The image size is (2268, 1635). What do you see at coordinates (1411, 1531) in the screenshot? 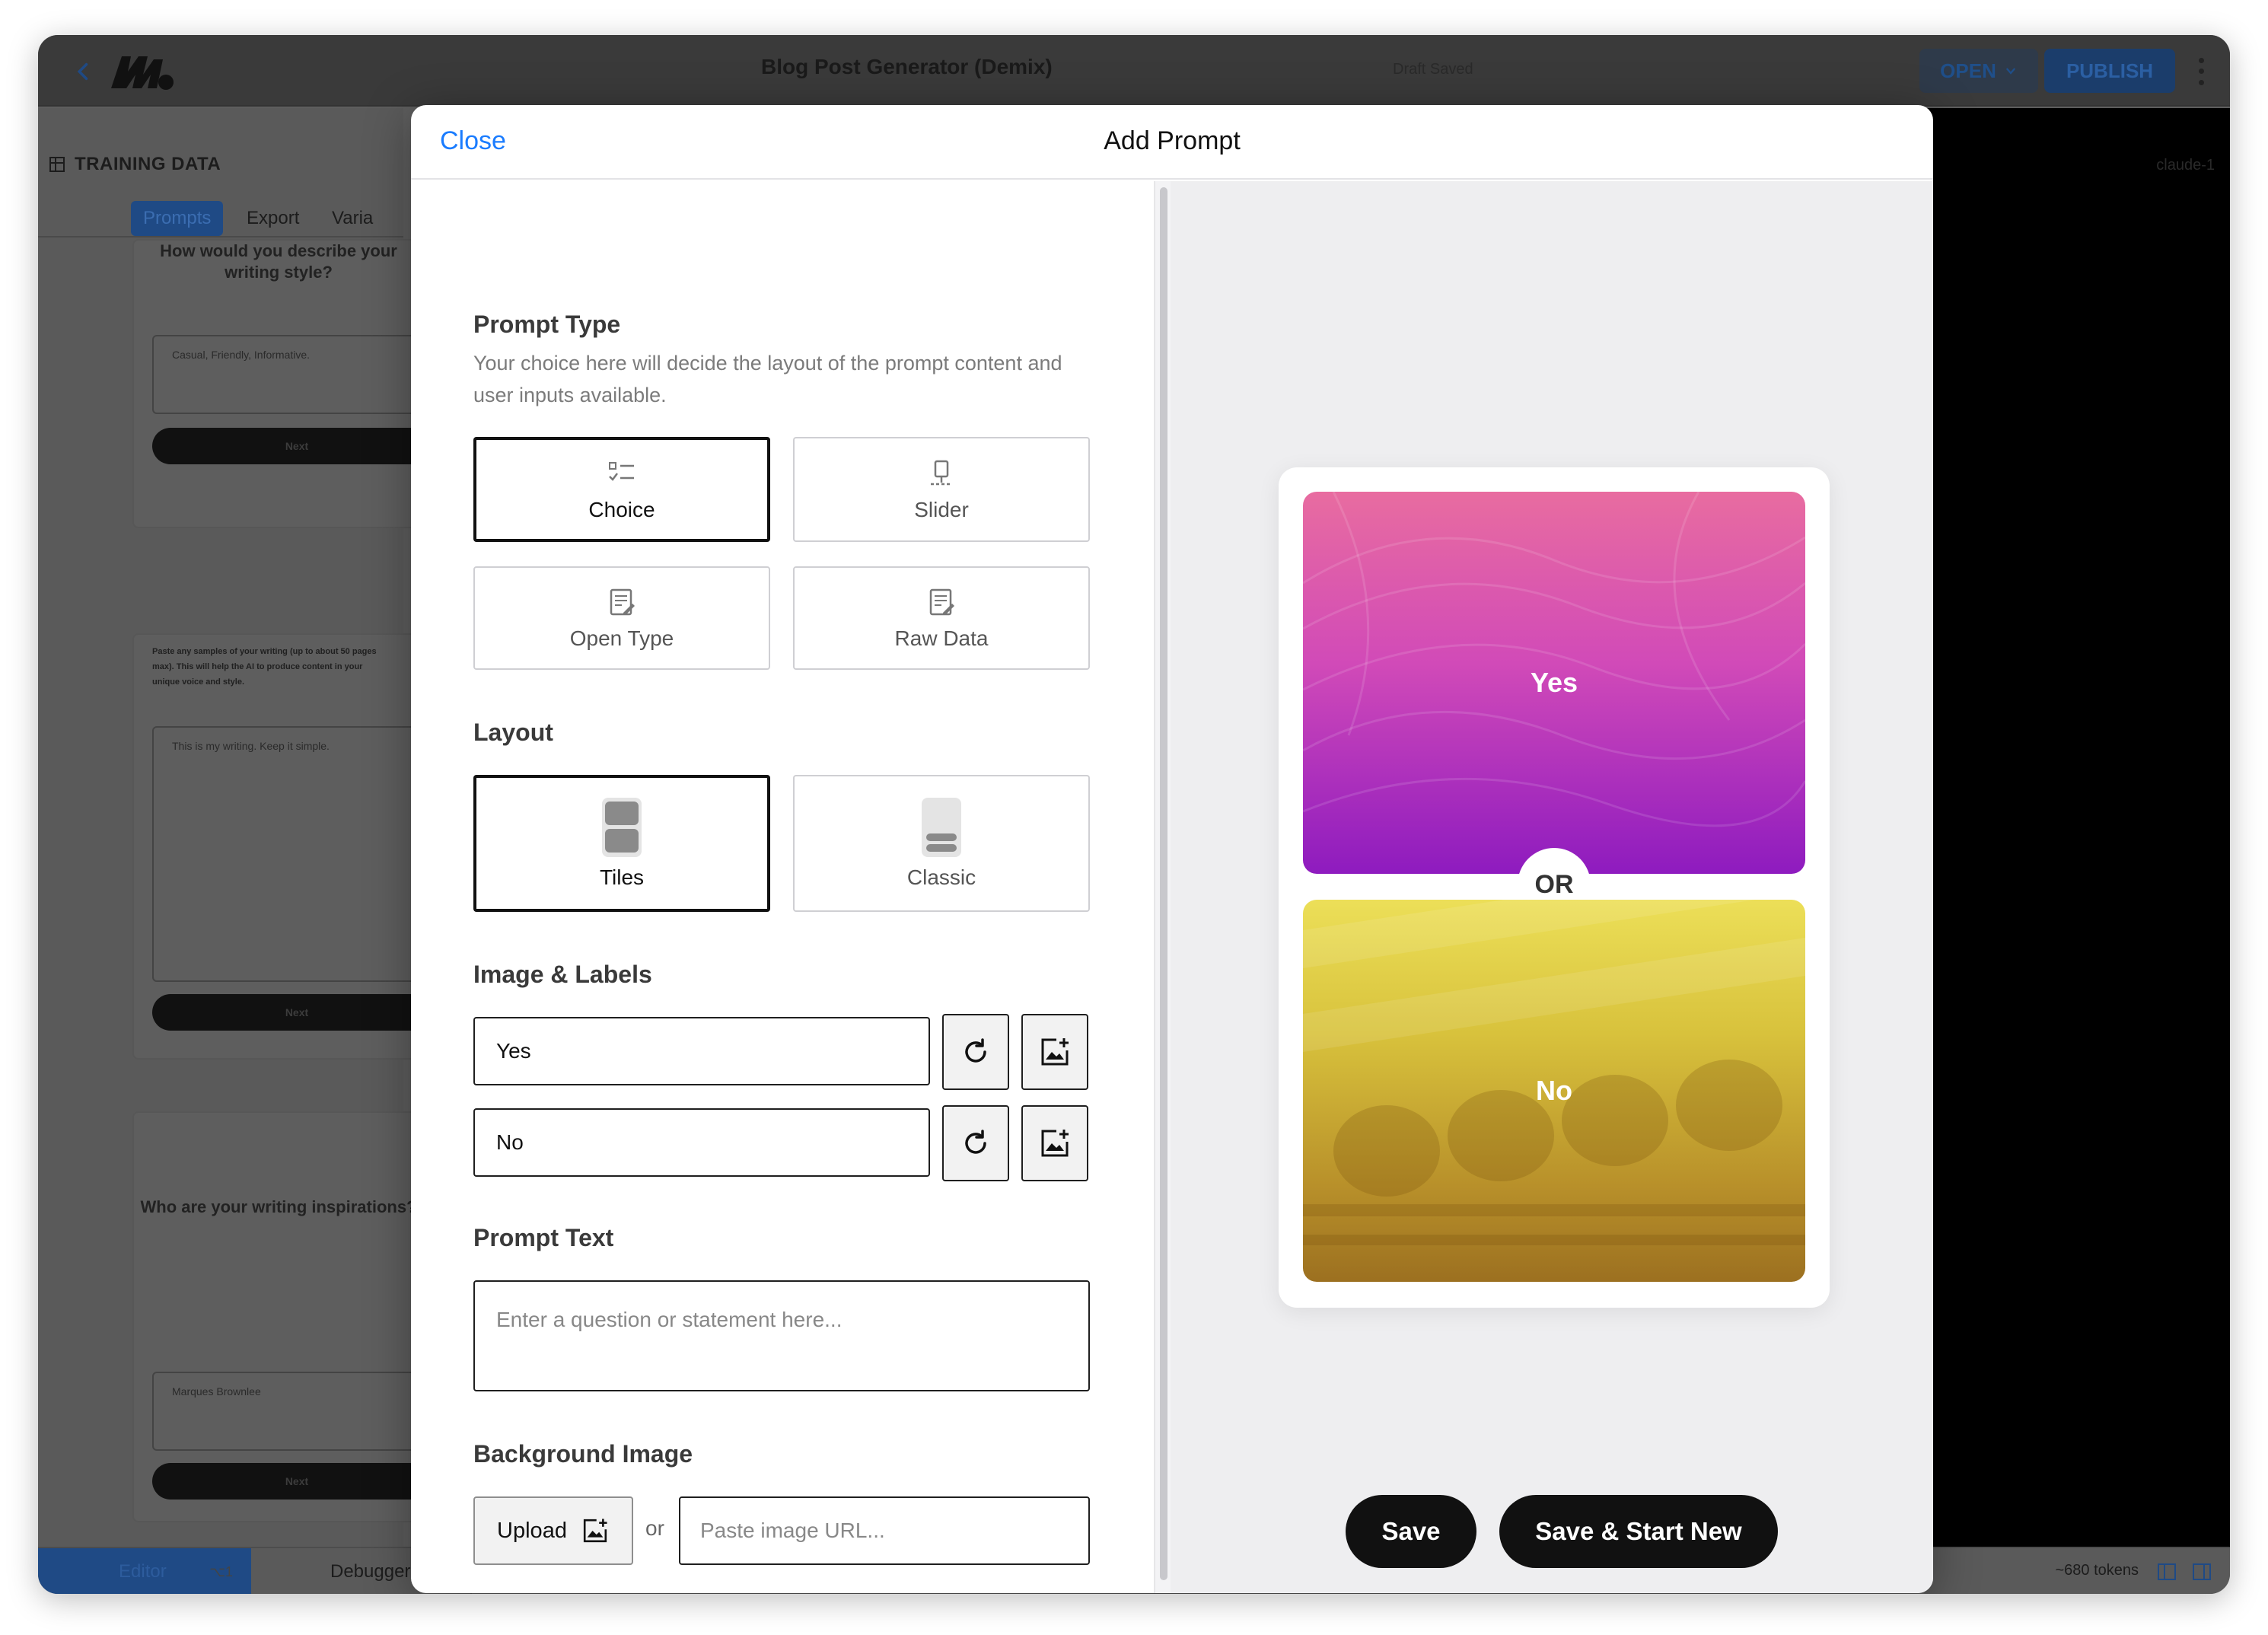
I see `save-button: Save` at bounding box center [1411, 1531].